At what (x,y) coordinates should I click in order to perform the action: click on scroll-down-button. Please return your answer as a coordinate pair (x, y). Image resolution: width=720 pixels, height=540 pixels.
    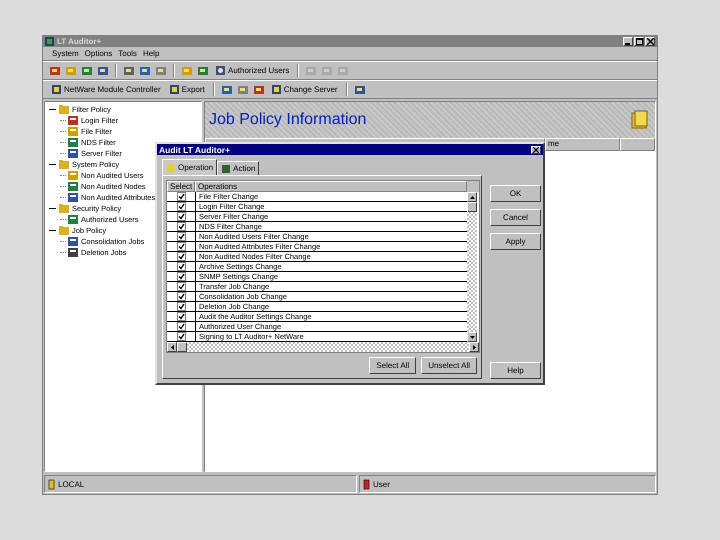
    Looking at the image, I should click on (472, 337).